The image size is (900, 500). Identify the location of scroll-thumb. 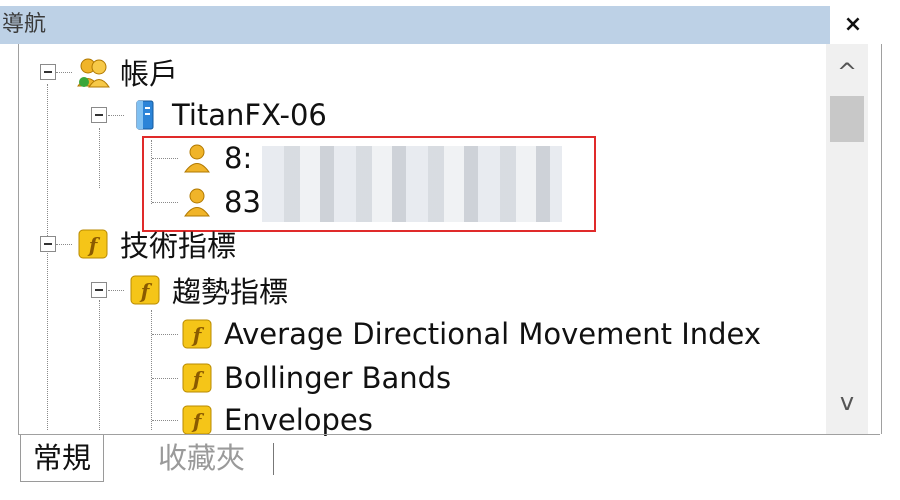
(847, 119).